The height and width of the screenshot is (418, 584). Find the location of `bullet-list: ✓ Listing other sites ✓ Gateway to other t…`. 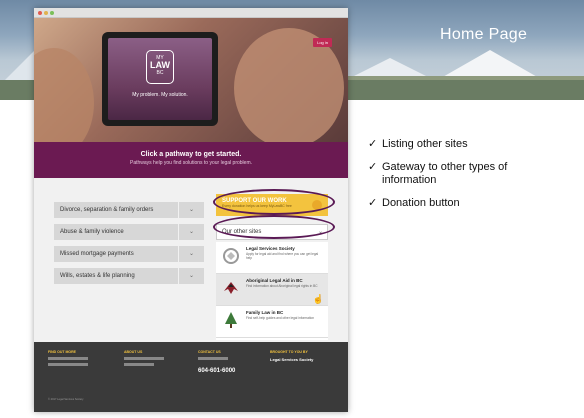

bullet-list: ✓ Listing other sites ✓ Gateway to other t… is located at coordinates (468, 179).